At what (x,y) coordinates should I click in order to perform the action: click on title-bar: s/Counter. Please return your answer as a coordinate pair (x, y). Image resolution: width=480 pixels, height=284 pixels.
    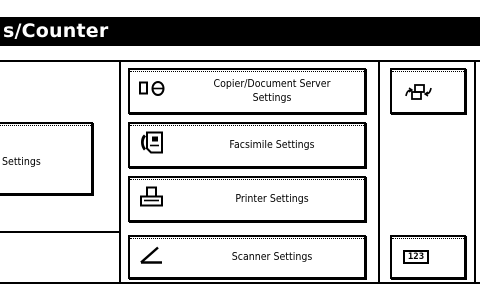
    Looking at the image, I should click on (240, 31).